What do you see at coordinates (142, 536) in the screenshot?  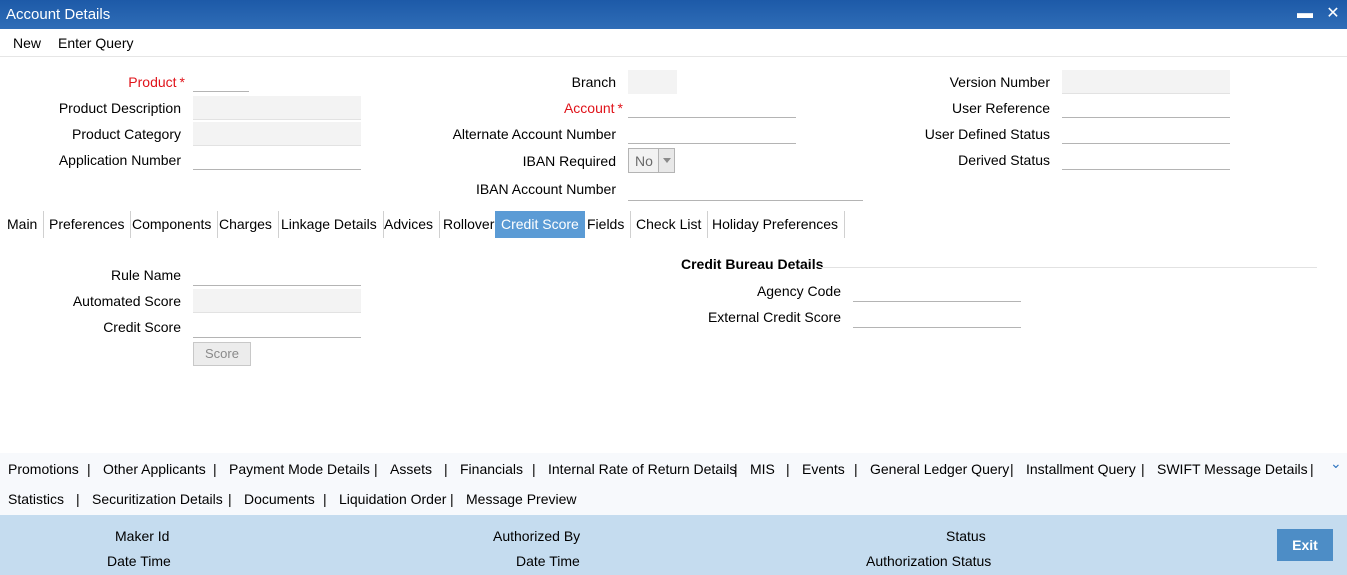 I see `maker-id-label: Maker Id` at bounding box center [142, 536].